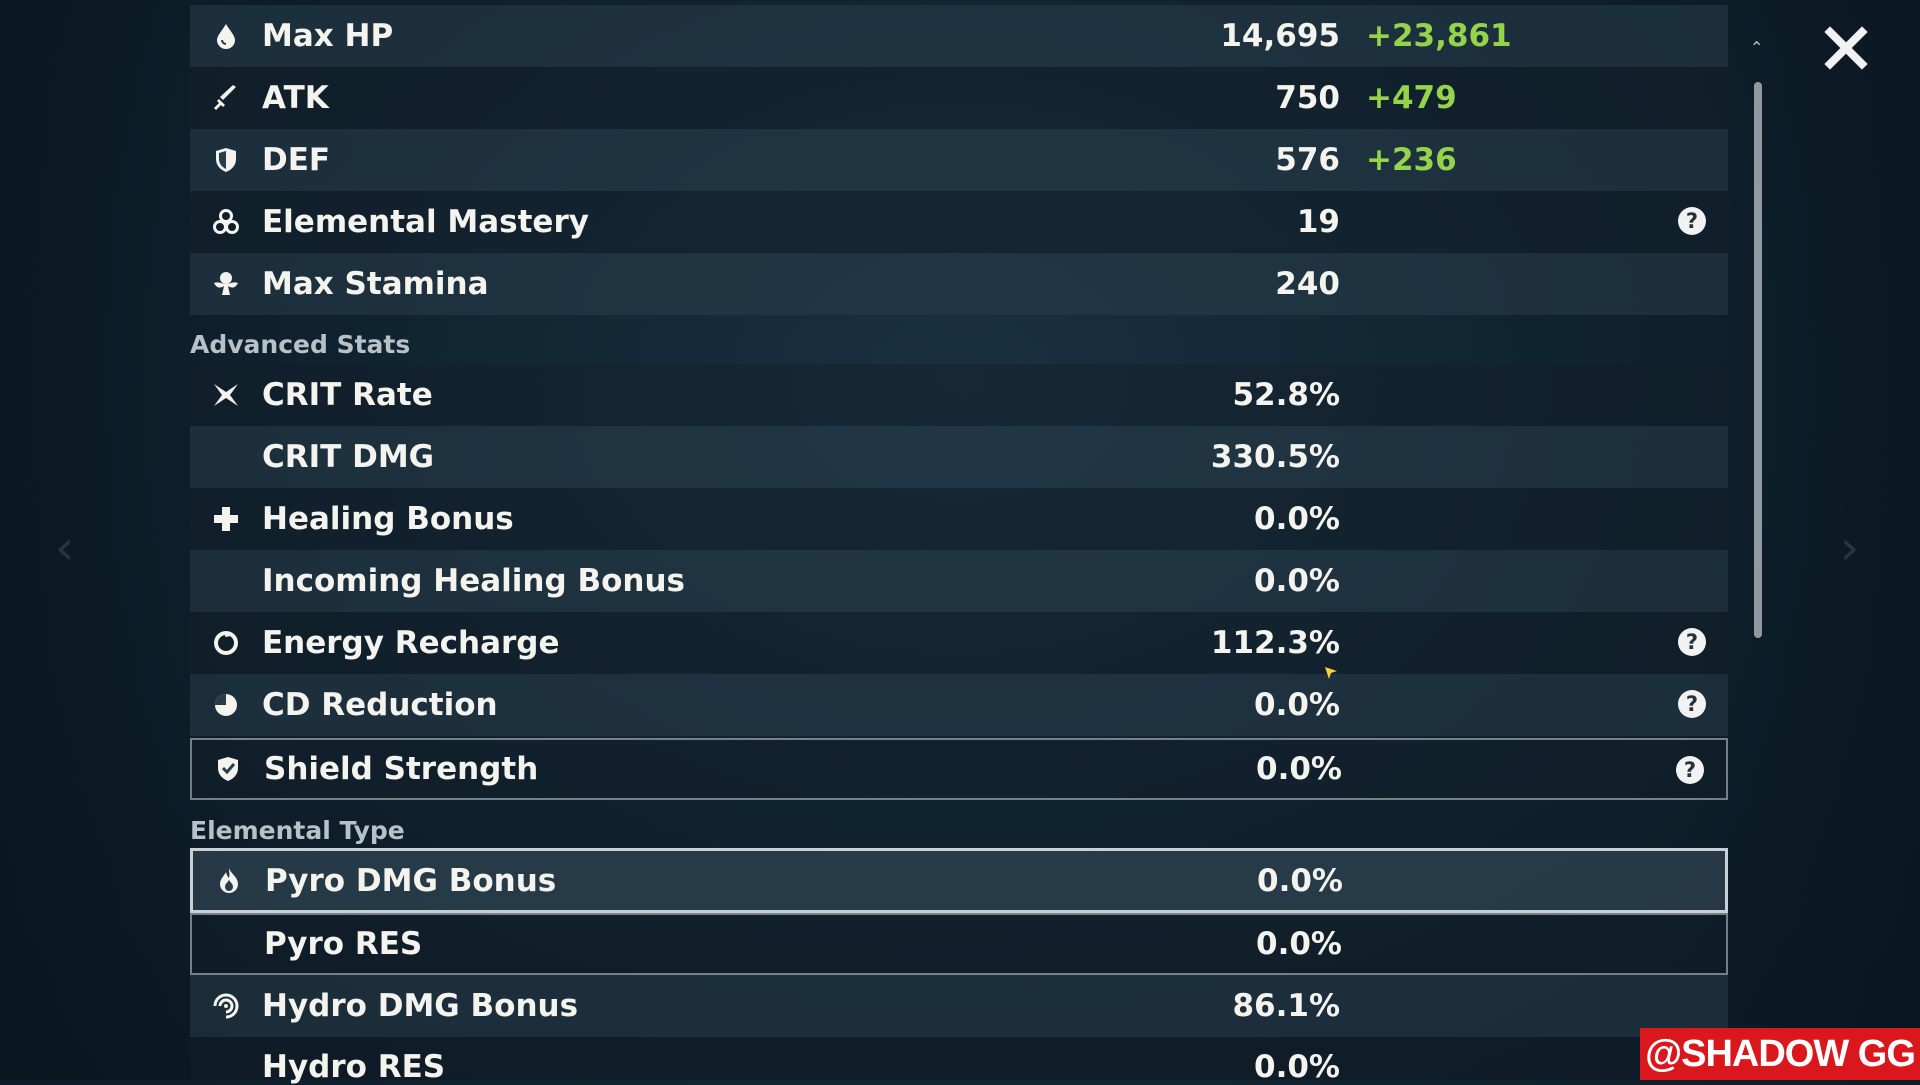 This screenshot has height=1085, width=1920. Describe the element at coordinates (1331, 673) in the screenshot. I see `cursor-icon` at that location.